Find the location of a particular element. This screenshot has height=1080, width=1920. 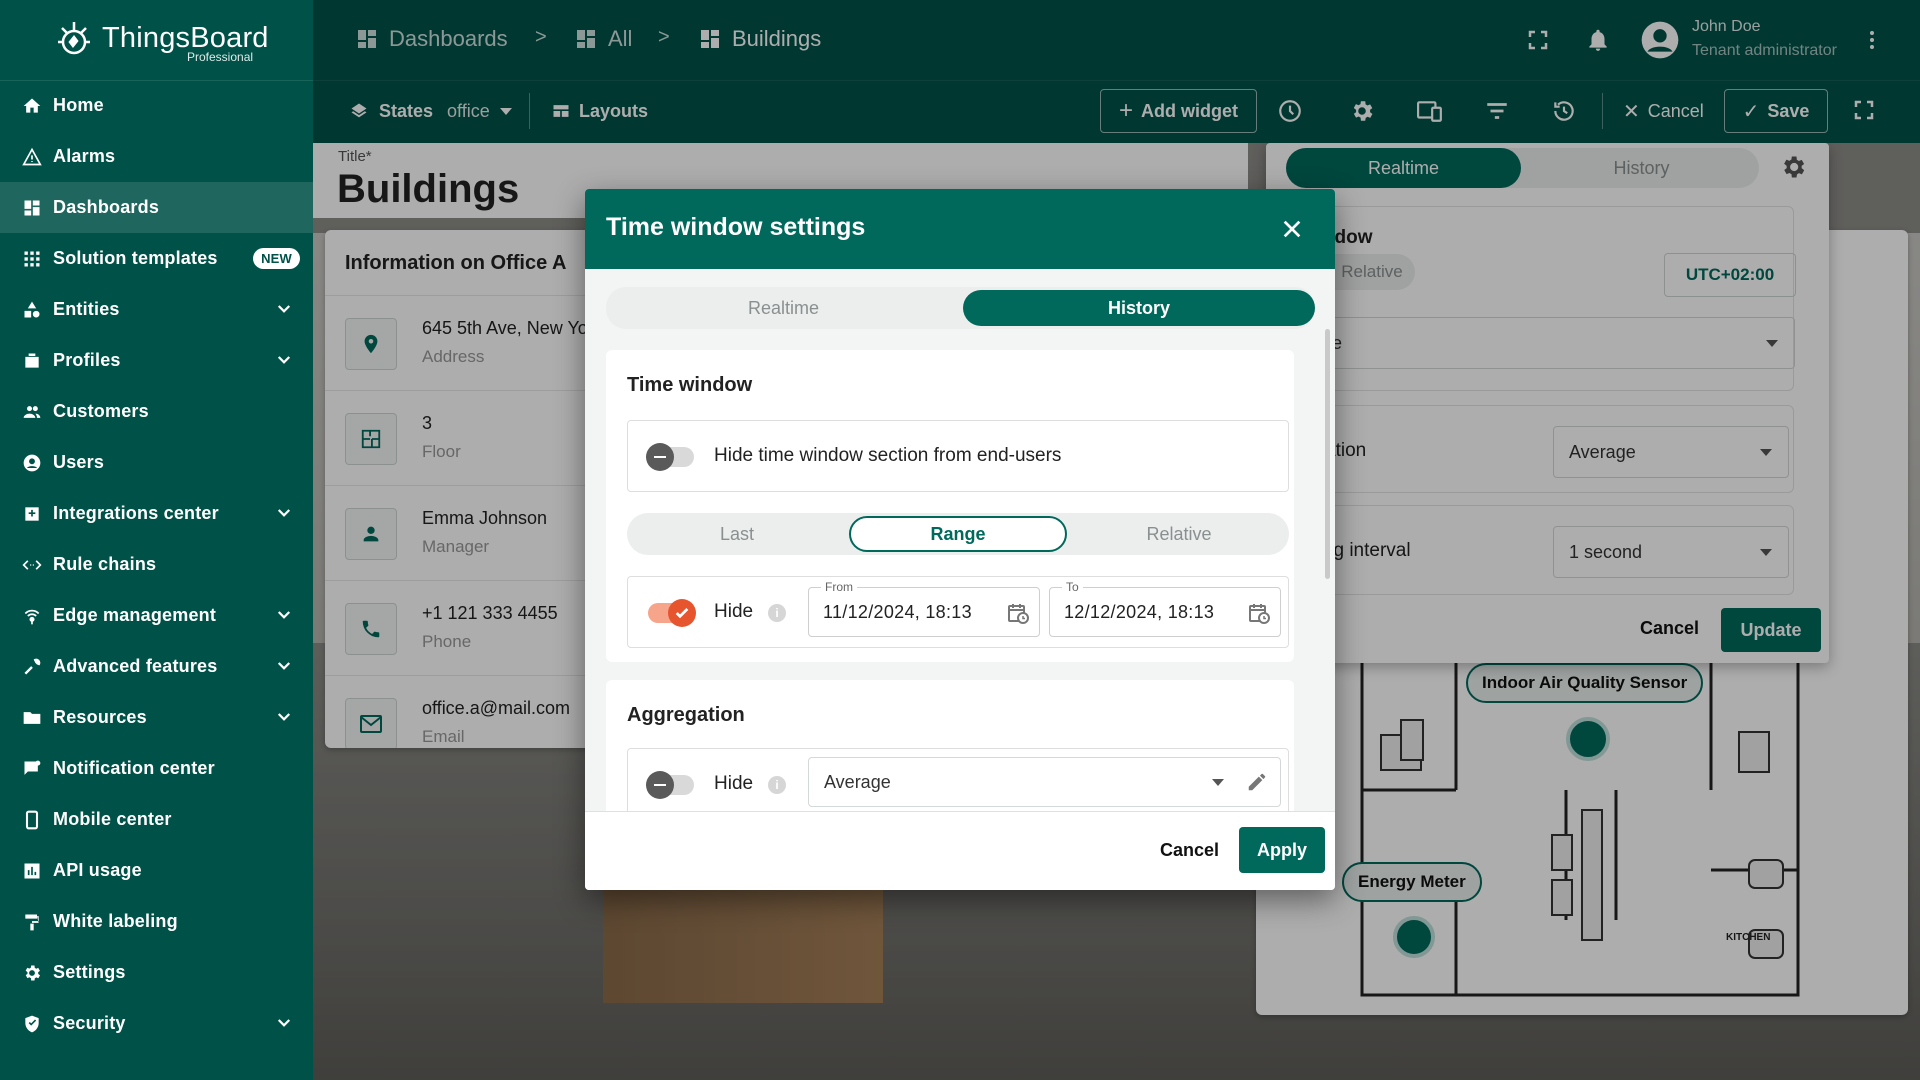

aggregation-title: Aggregation is located at coordinates (686, 715).